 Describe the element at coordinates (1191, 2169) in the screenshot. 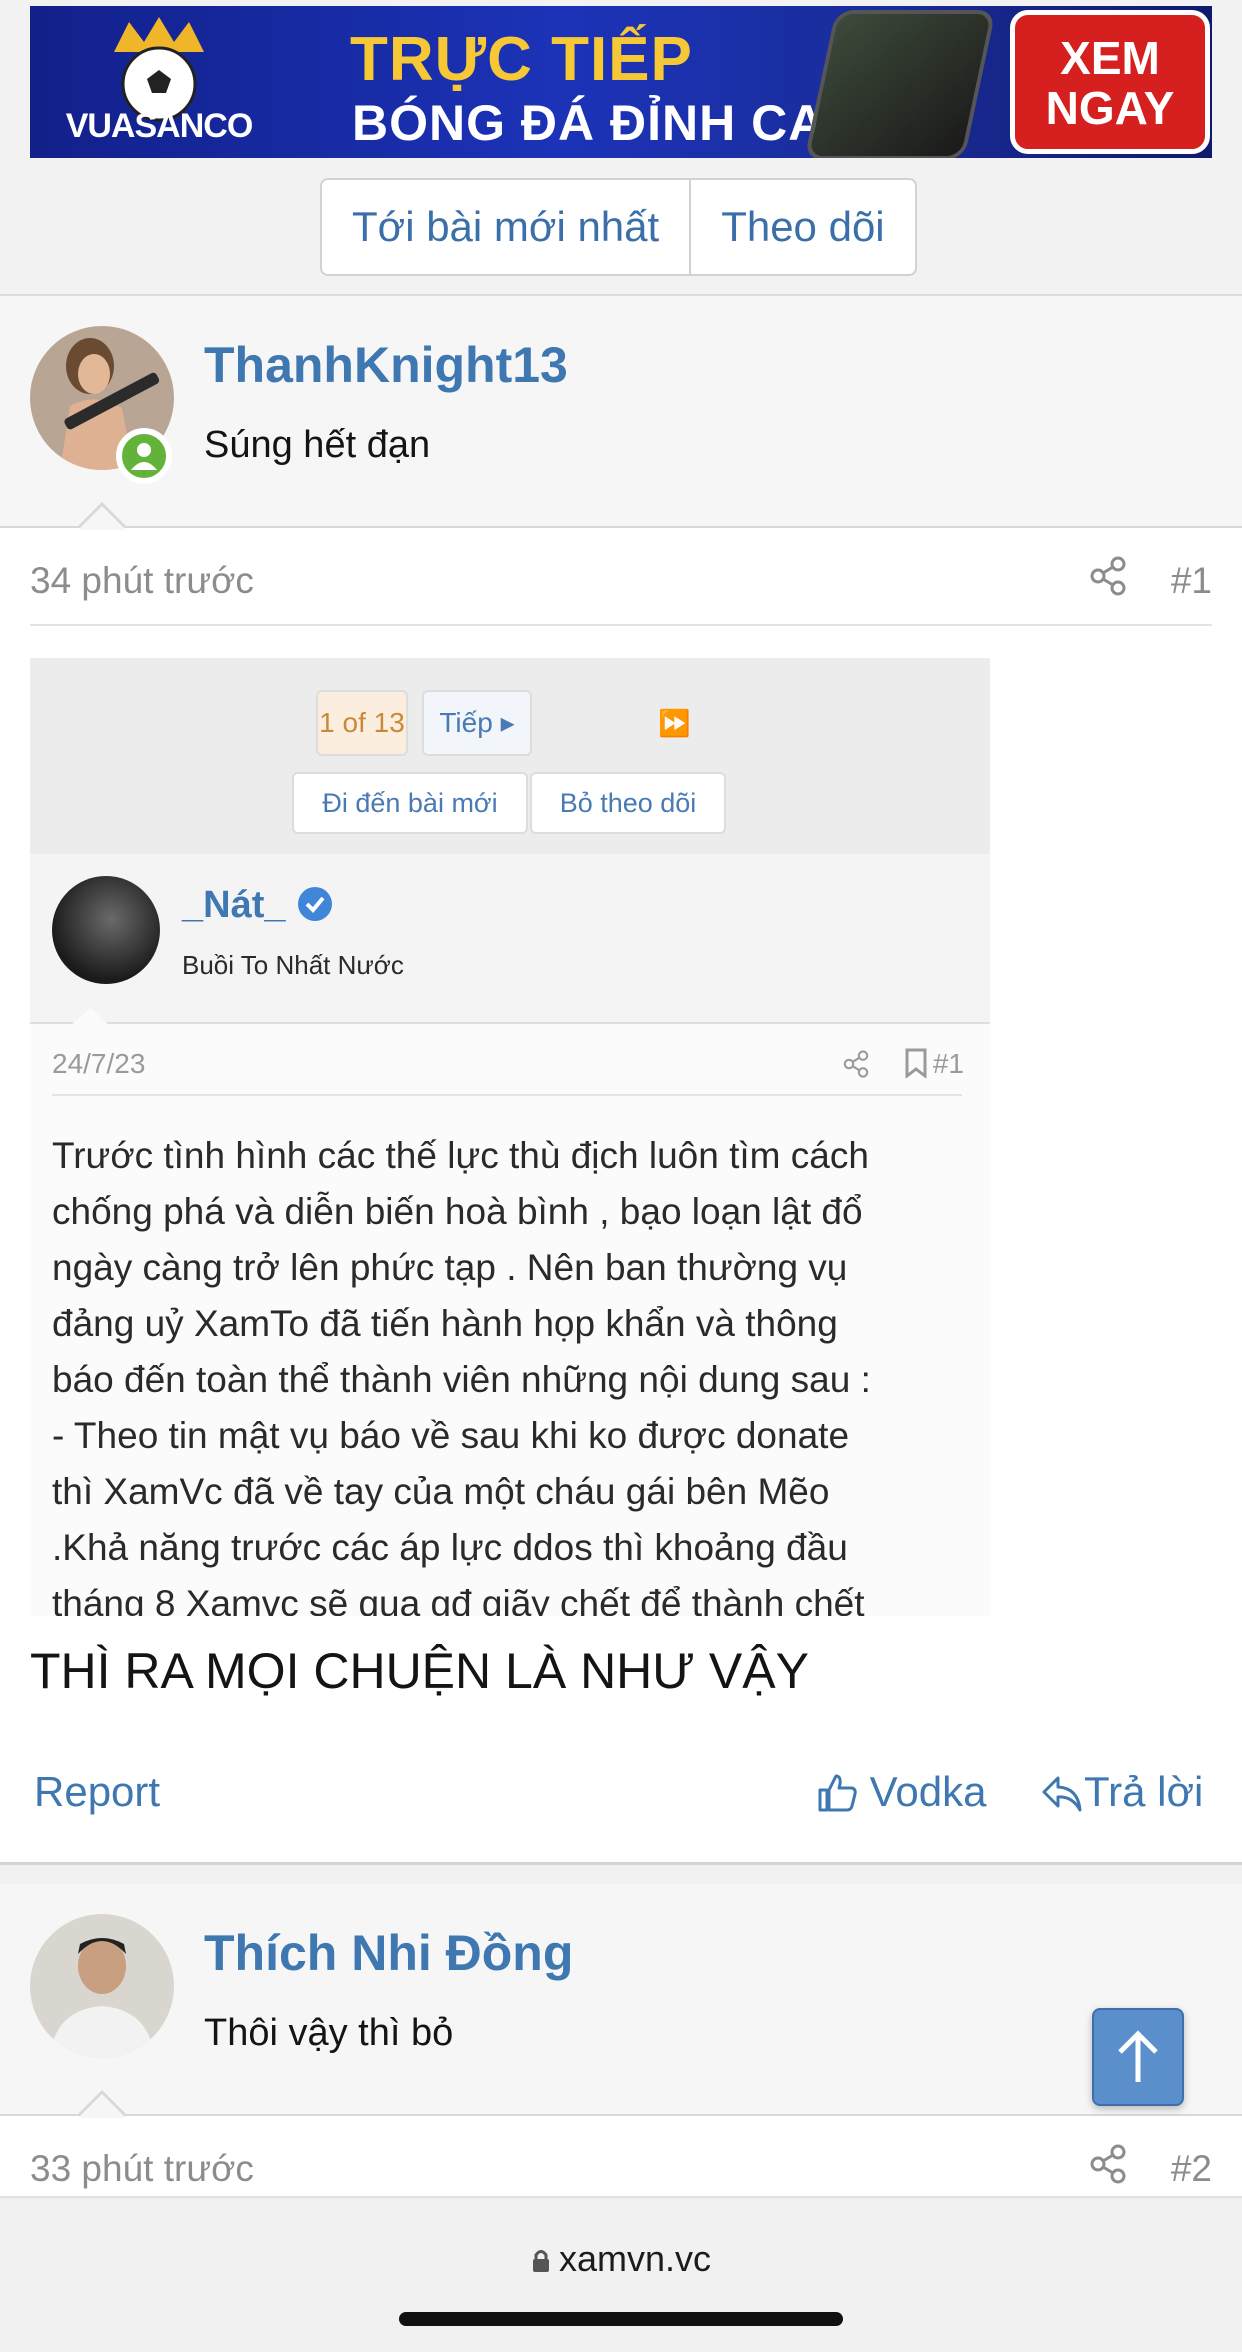

I see `post2-number: #2` at that location.